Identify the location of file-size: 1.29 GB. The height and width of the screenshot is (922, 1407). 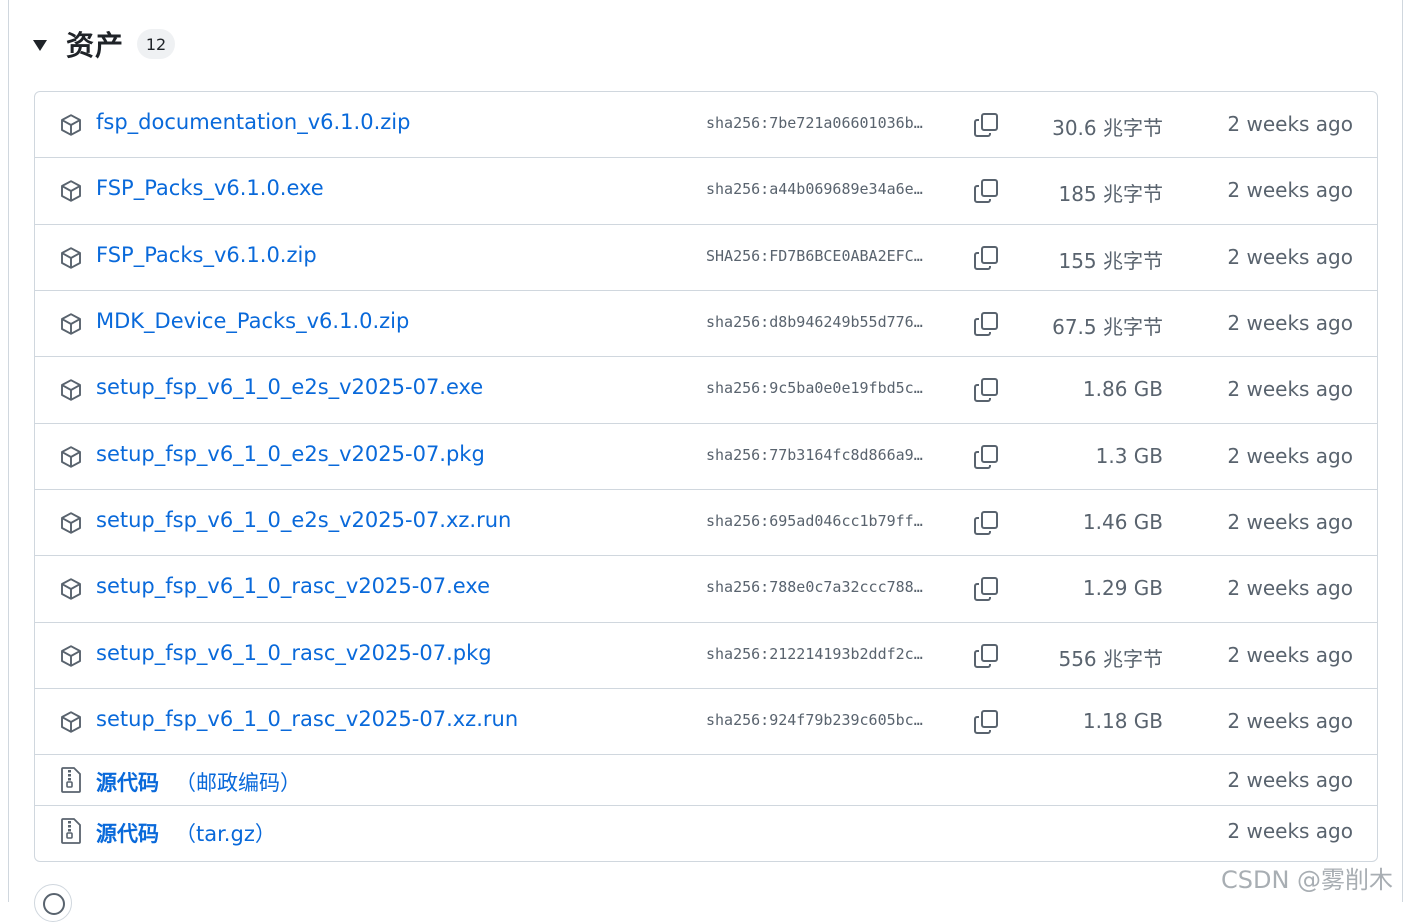
(1122, 588).